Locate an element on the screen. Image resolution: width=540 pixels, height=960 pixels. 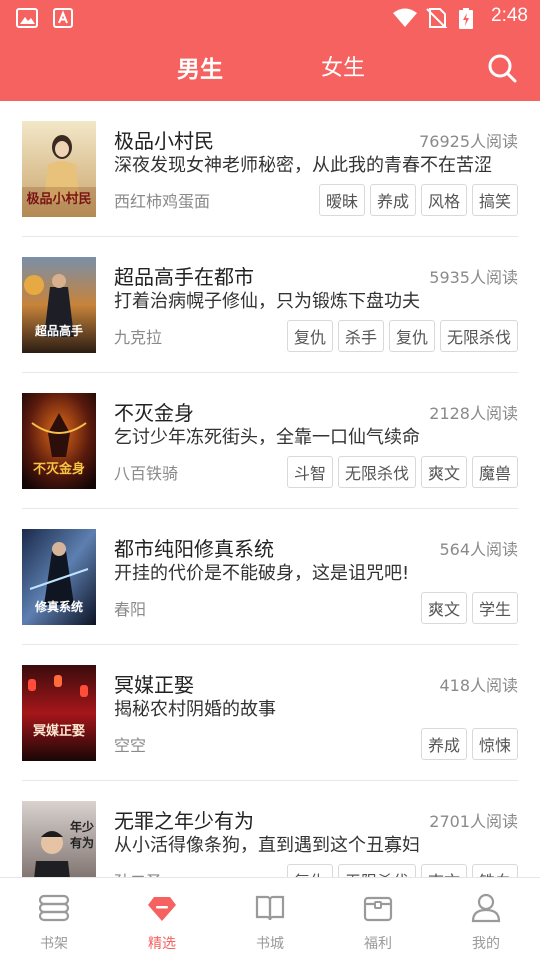
book-author: 孙二圣 is located at coordinates (138, 872).